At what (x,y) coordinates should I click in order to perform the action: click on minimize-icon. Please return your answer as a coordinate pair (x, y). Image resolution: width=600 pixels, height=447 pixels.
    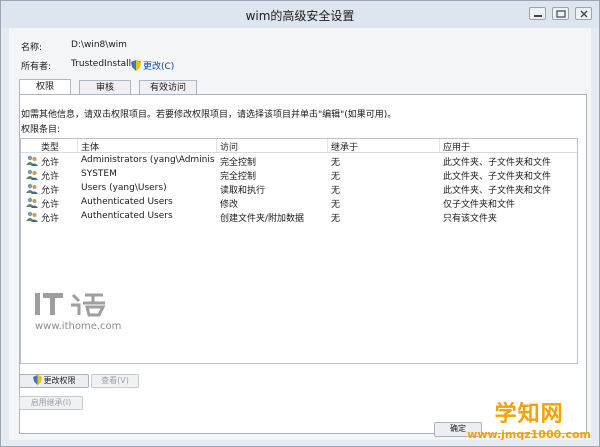
    Looking at the image, I should click on (538, 16).